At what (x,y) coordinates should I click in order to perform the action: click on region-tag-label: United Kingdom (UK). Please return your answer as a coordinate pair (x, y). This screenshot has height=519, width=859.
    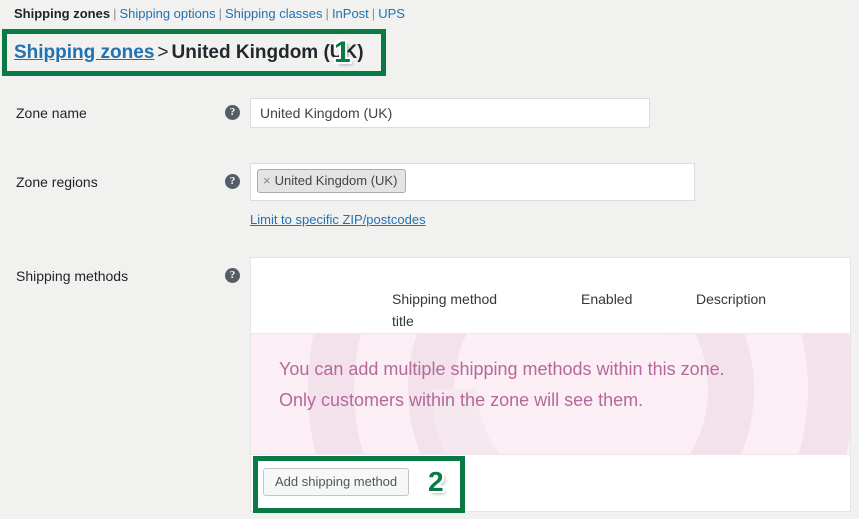
    Looking at the image, I should click on (336, 180).